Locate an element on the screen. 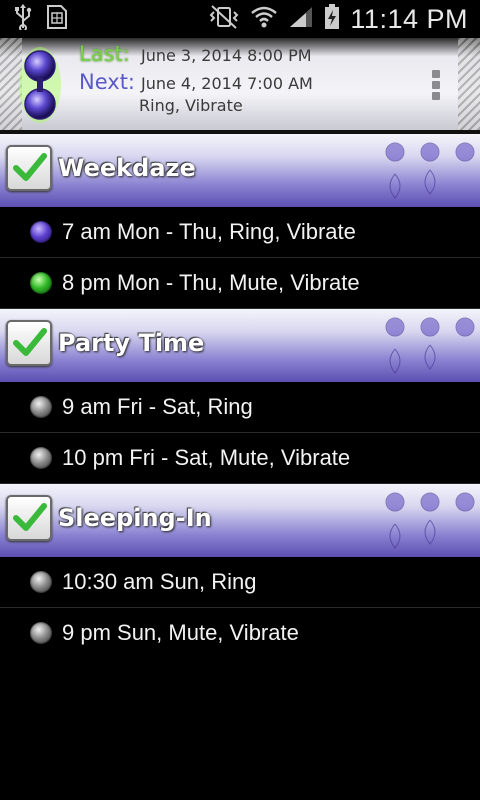  next-label: Next: is located at coordinates (107, 82).